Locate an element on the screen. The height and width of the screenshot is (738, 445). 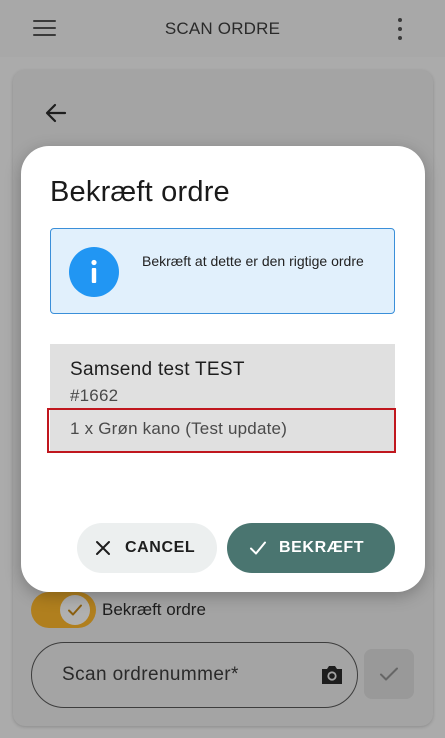
cancel-button: CANCEL is located at coordinates (147, 548).